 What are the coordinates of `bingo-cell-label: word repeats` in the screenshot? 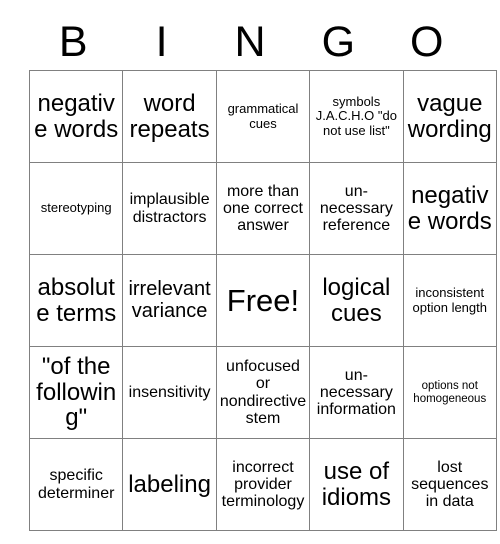 It's located at (169, 116).